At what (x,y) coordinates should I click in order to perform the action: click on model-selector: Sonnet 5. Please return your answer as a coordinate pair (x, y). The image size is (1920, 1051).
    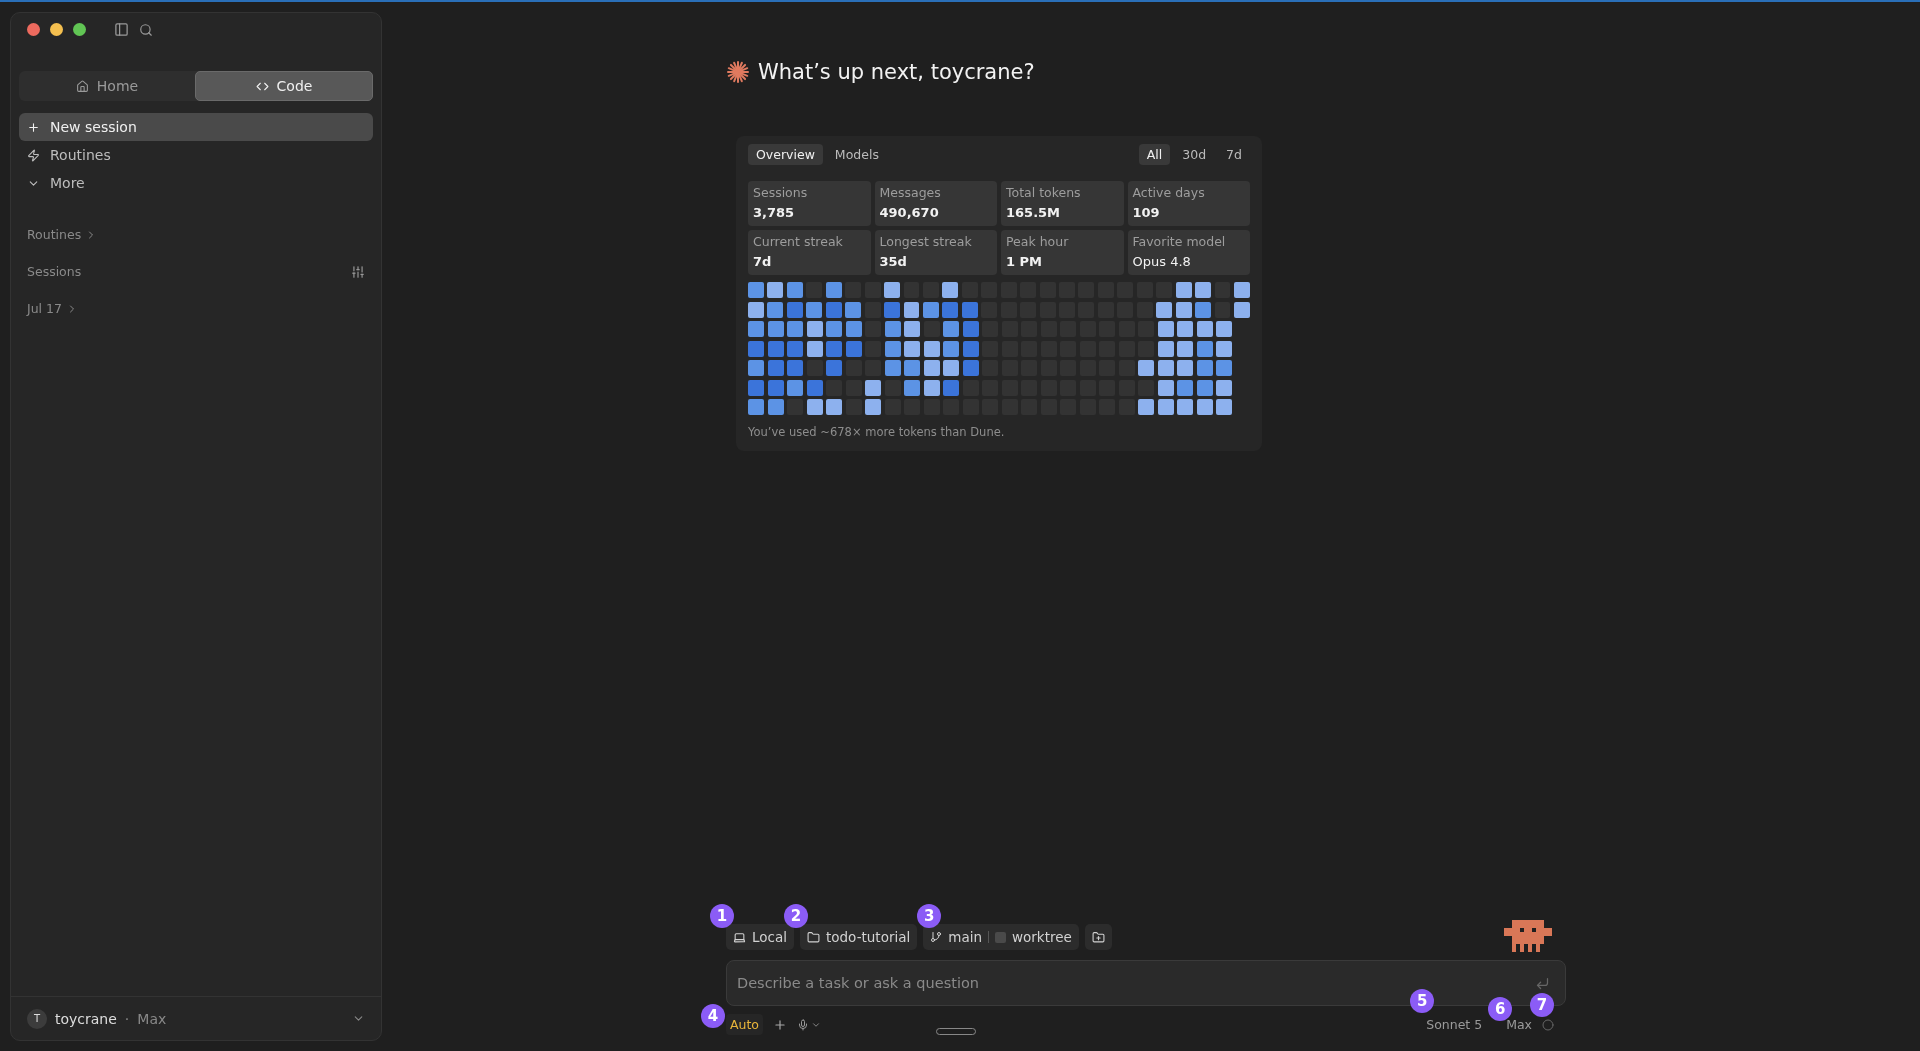
    Looking at the image, I should click on (1454, 1024).